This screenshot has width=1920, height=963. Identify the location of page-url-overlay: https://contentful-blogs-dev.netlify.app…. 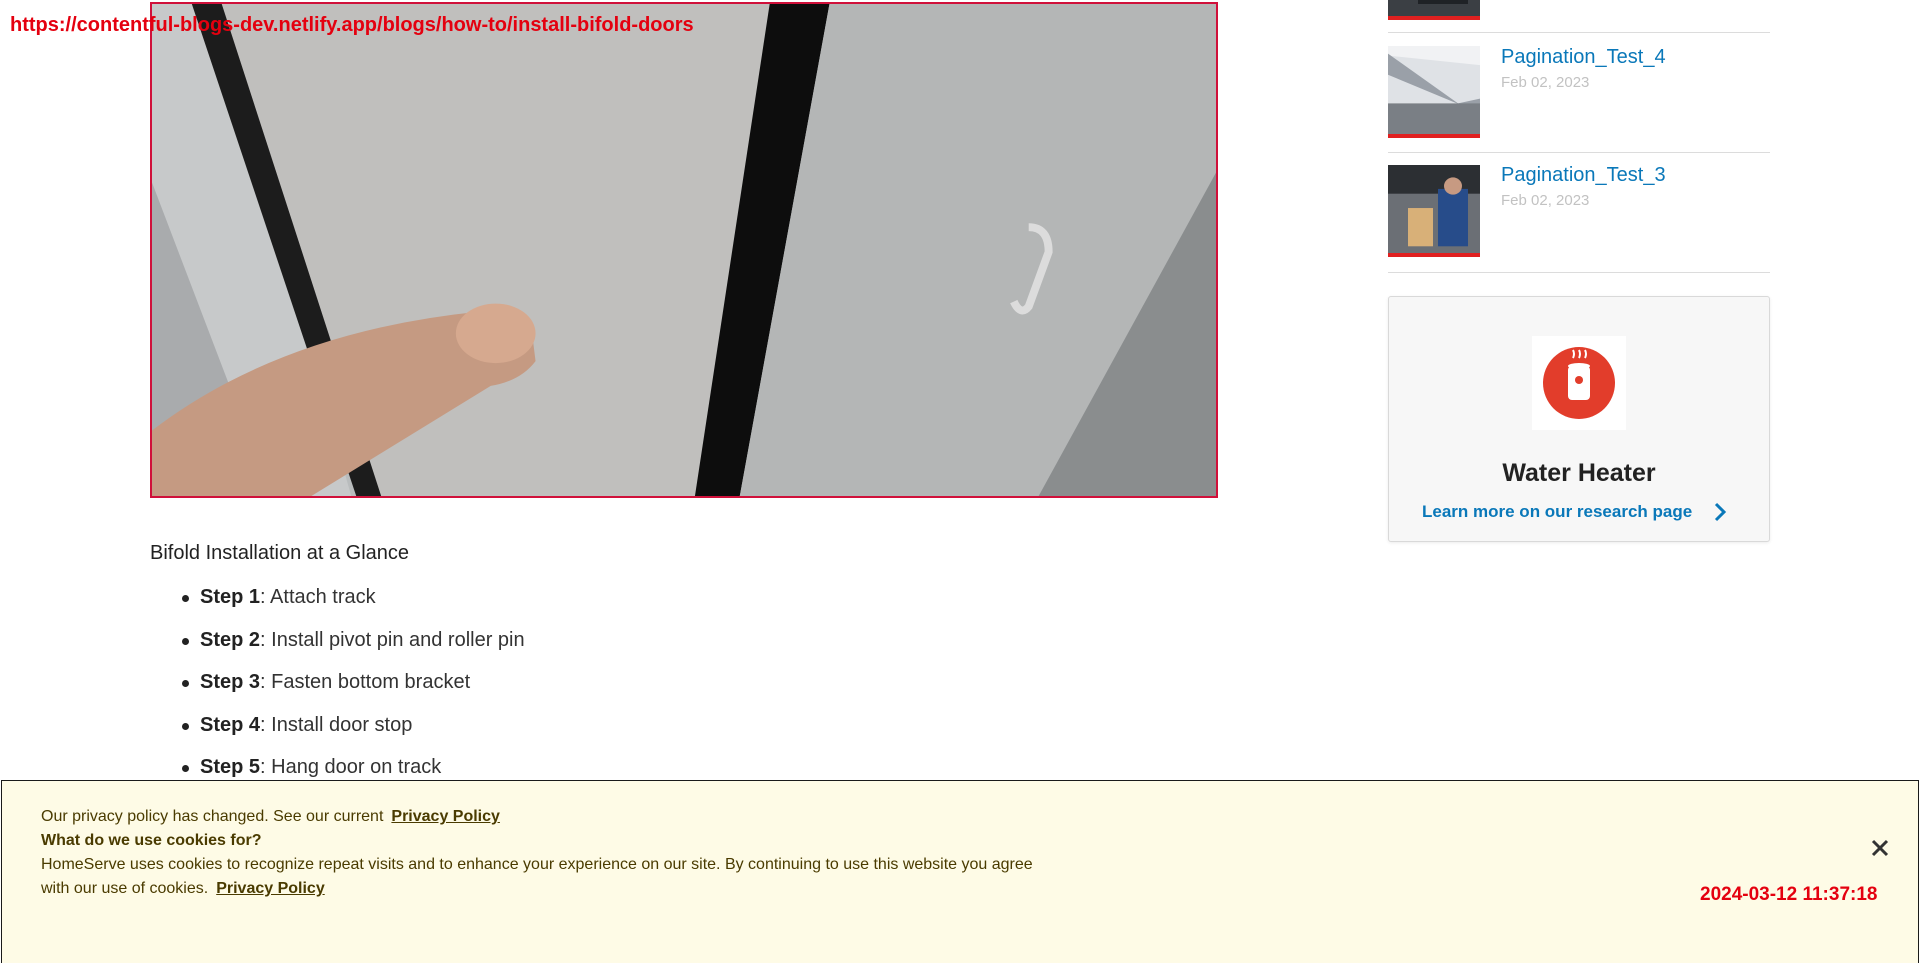
(352, 25).